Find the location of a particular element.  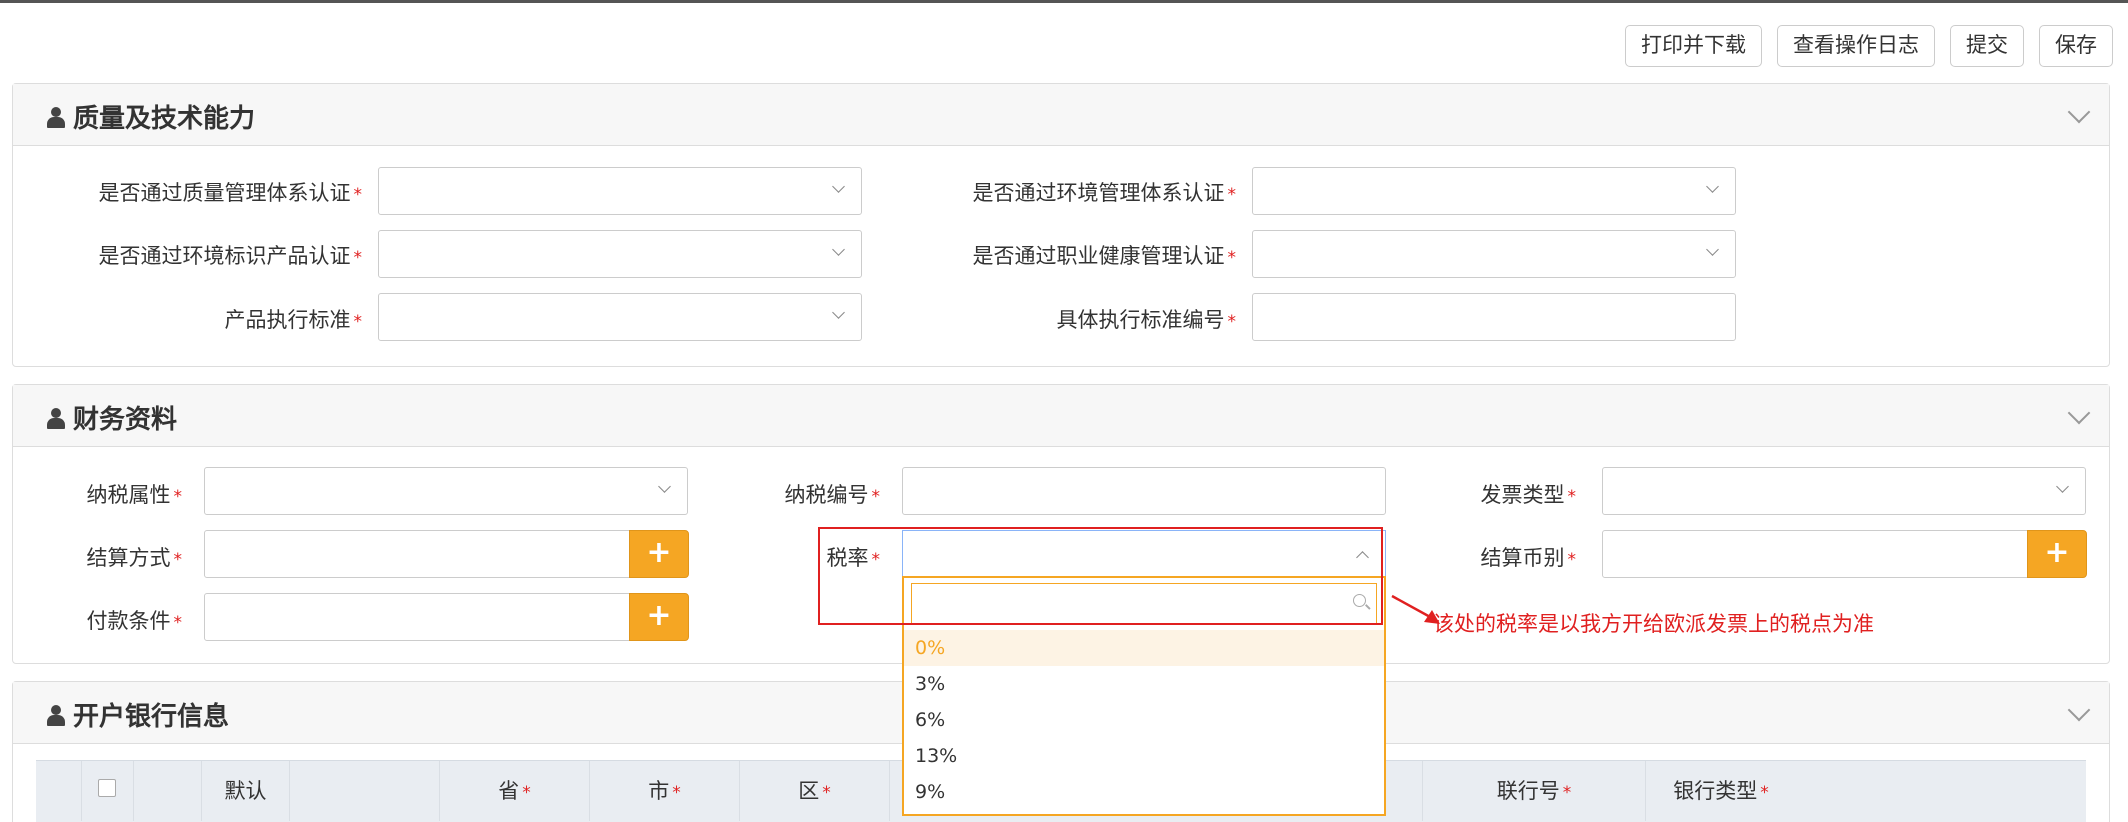

settle-method-add-button: + is located at coordinates (659, 554).